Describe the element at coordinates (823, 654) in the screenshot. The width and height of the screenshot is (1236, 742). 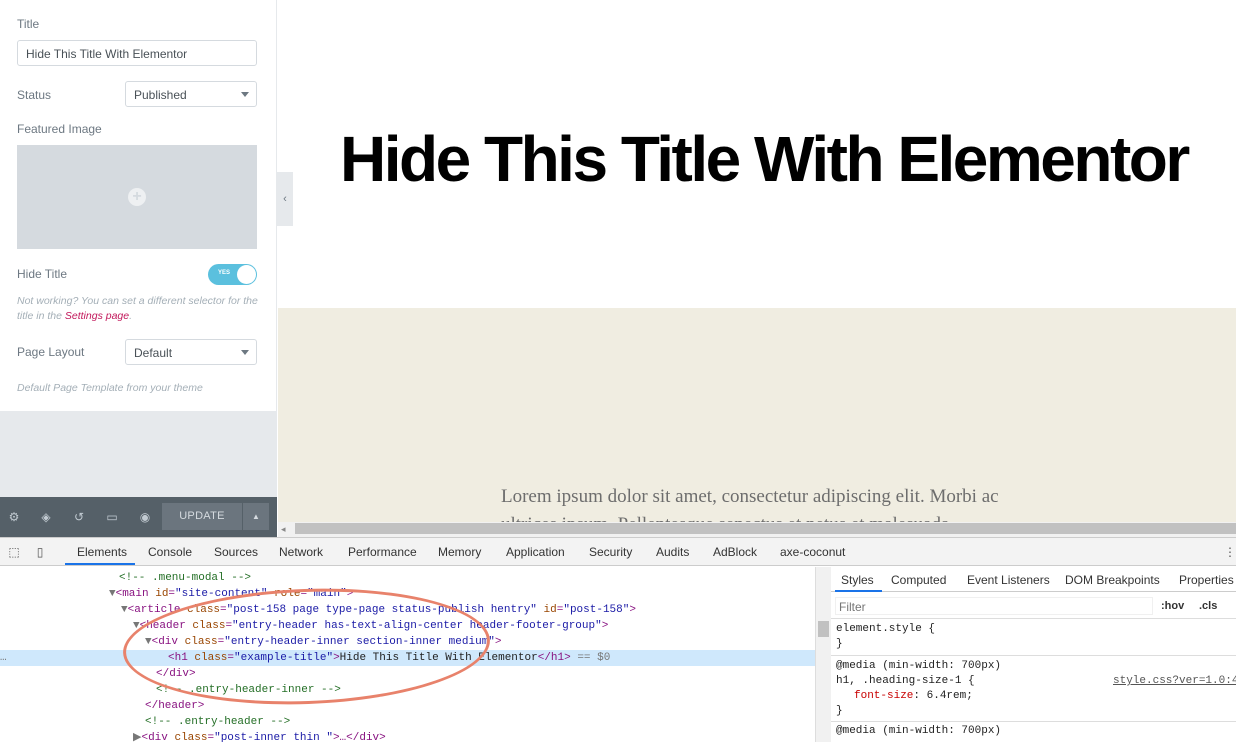
I see `dom-tree-scrollbar` at that location.